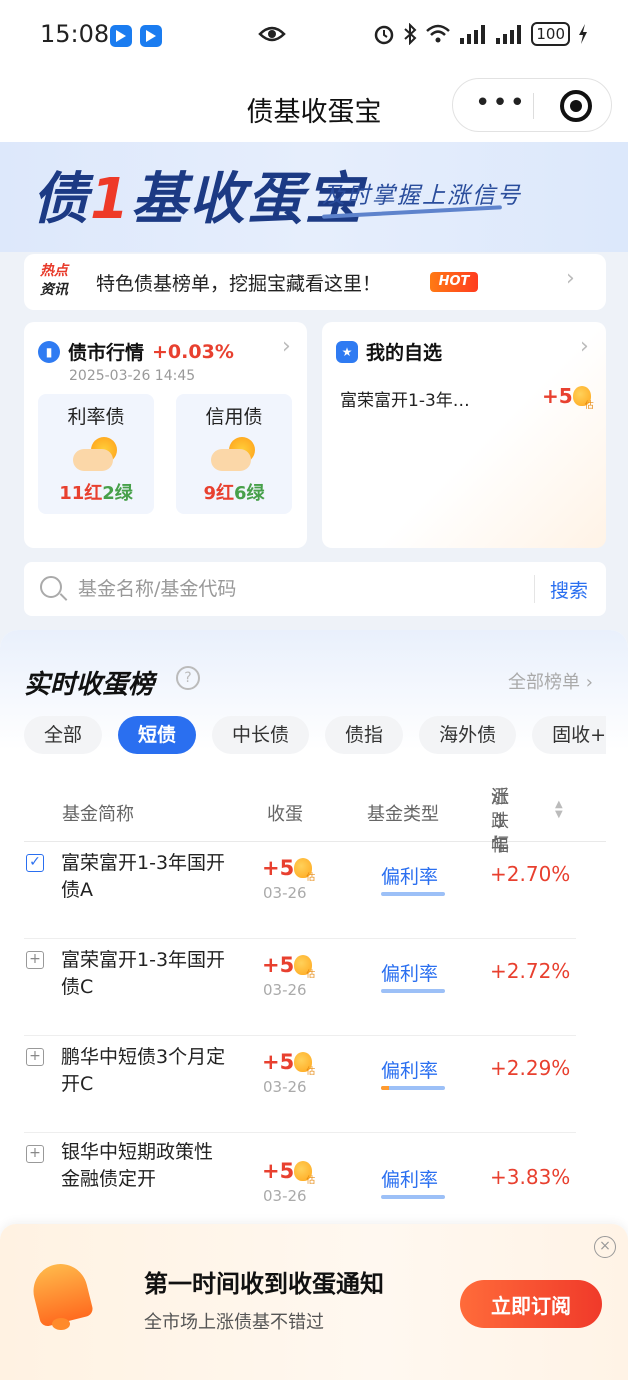  What do you see at coordinates (550, 34) in the screenshot?
I see `battery-indicator: 100` at bounding box center [550, 34].